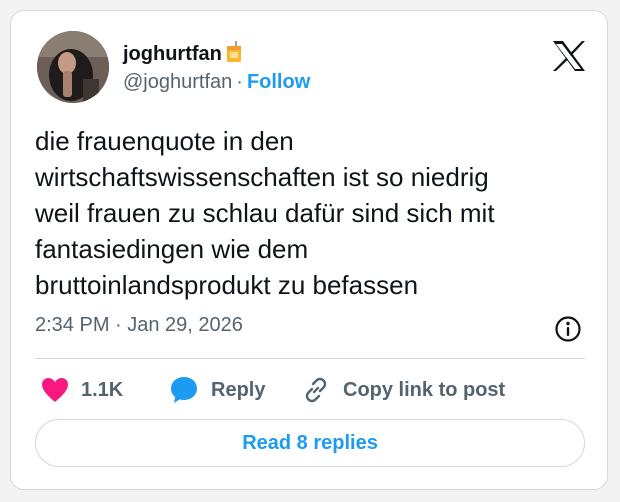  What do you see at coordinates (102, 389) in the screenshot?
I see `like-count: 1.1K` at bounding box center [102, 389].